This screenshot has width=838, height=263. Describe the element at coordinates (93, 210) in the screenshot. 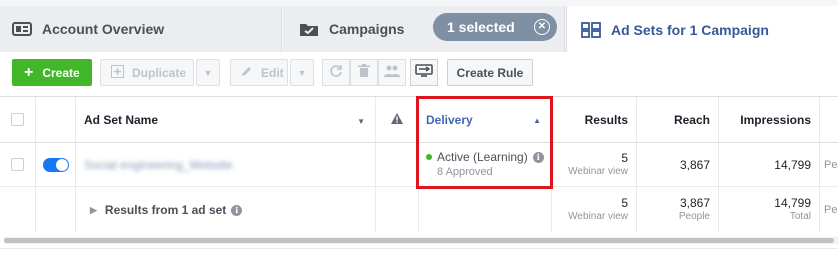

I see `chevron-right-icon: ▶` at that location.